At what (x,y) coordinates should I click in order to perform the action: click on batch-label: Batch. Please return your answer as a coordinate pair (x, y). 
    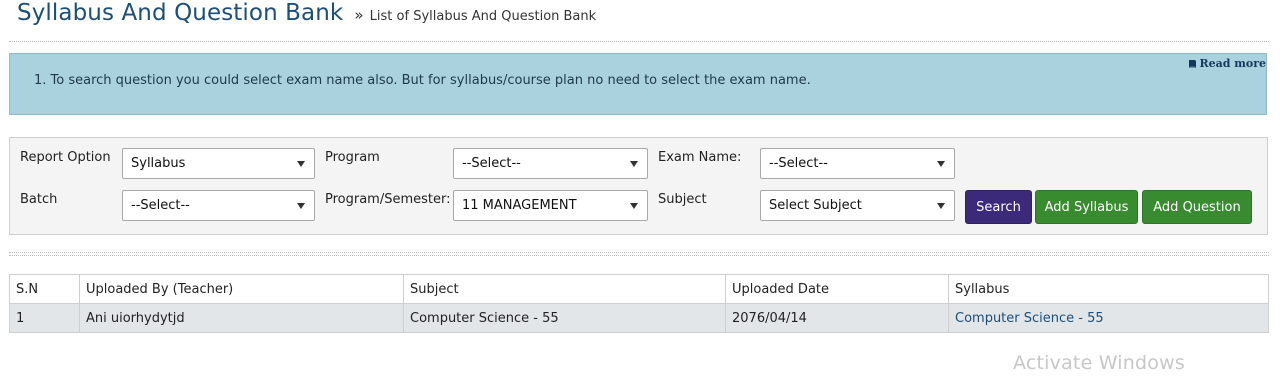
    Looking at the image, I should click on (39, 199).